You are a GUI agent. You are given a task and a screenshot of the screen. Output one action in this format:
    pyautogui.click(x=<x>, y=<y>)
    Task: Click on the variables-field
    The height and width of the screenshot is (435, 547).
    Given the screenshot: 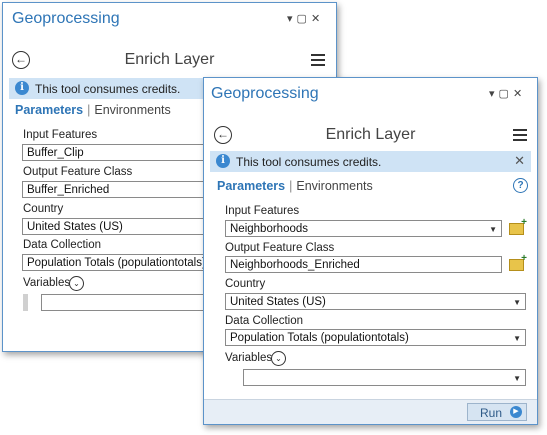 What is the action you would take?
    pyautogui.click(x=131, y=302)
    